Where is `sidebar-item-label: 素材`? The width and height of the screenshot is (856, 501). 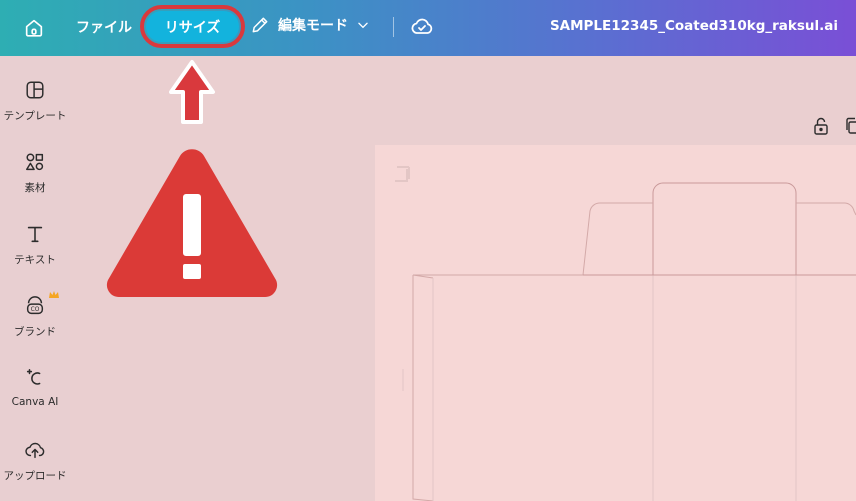 sidebar-item-label: 素材 is located at coordinates (35, 188).